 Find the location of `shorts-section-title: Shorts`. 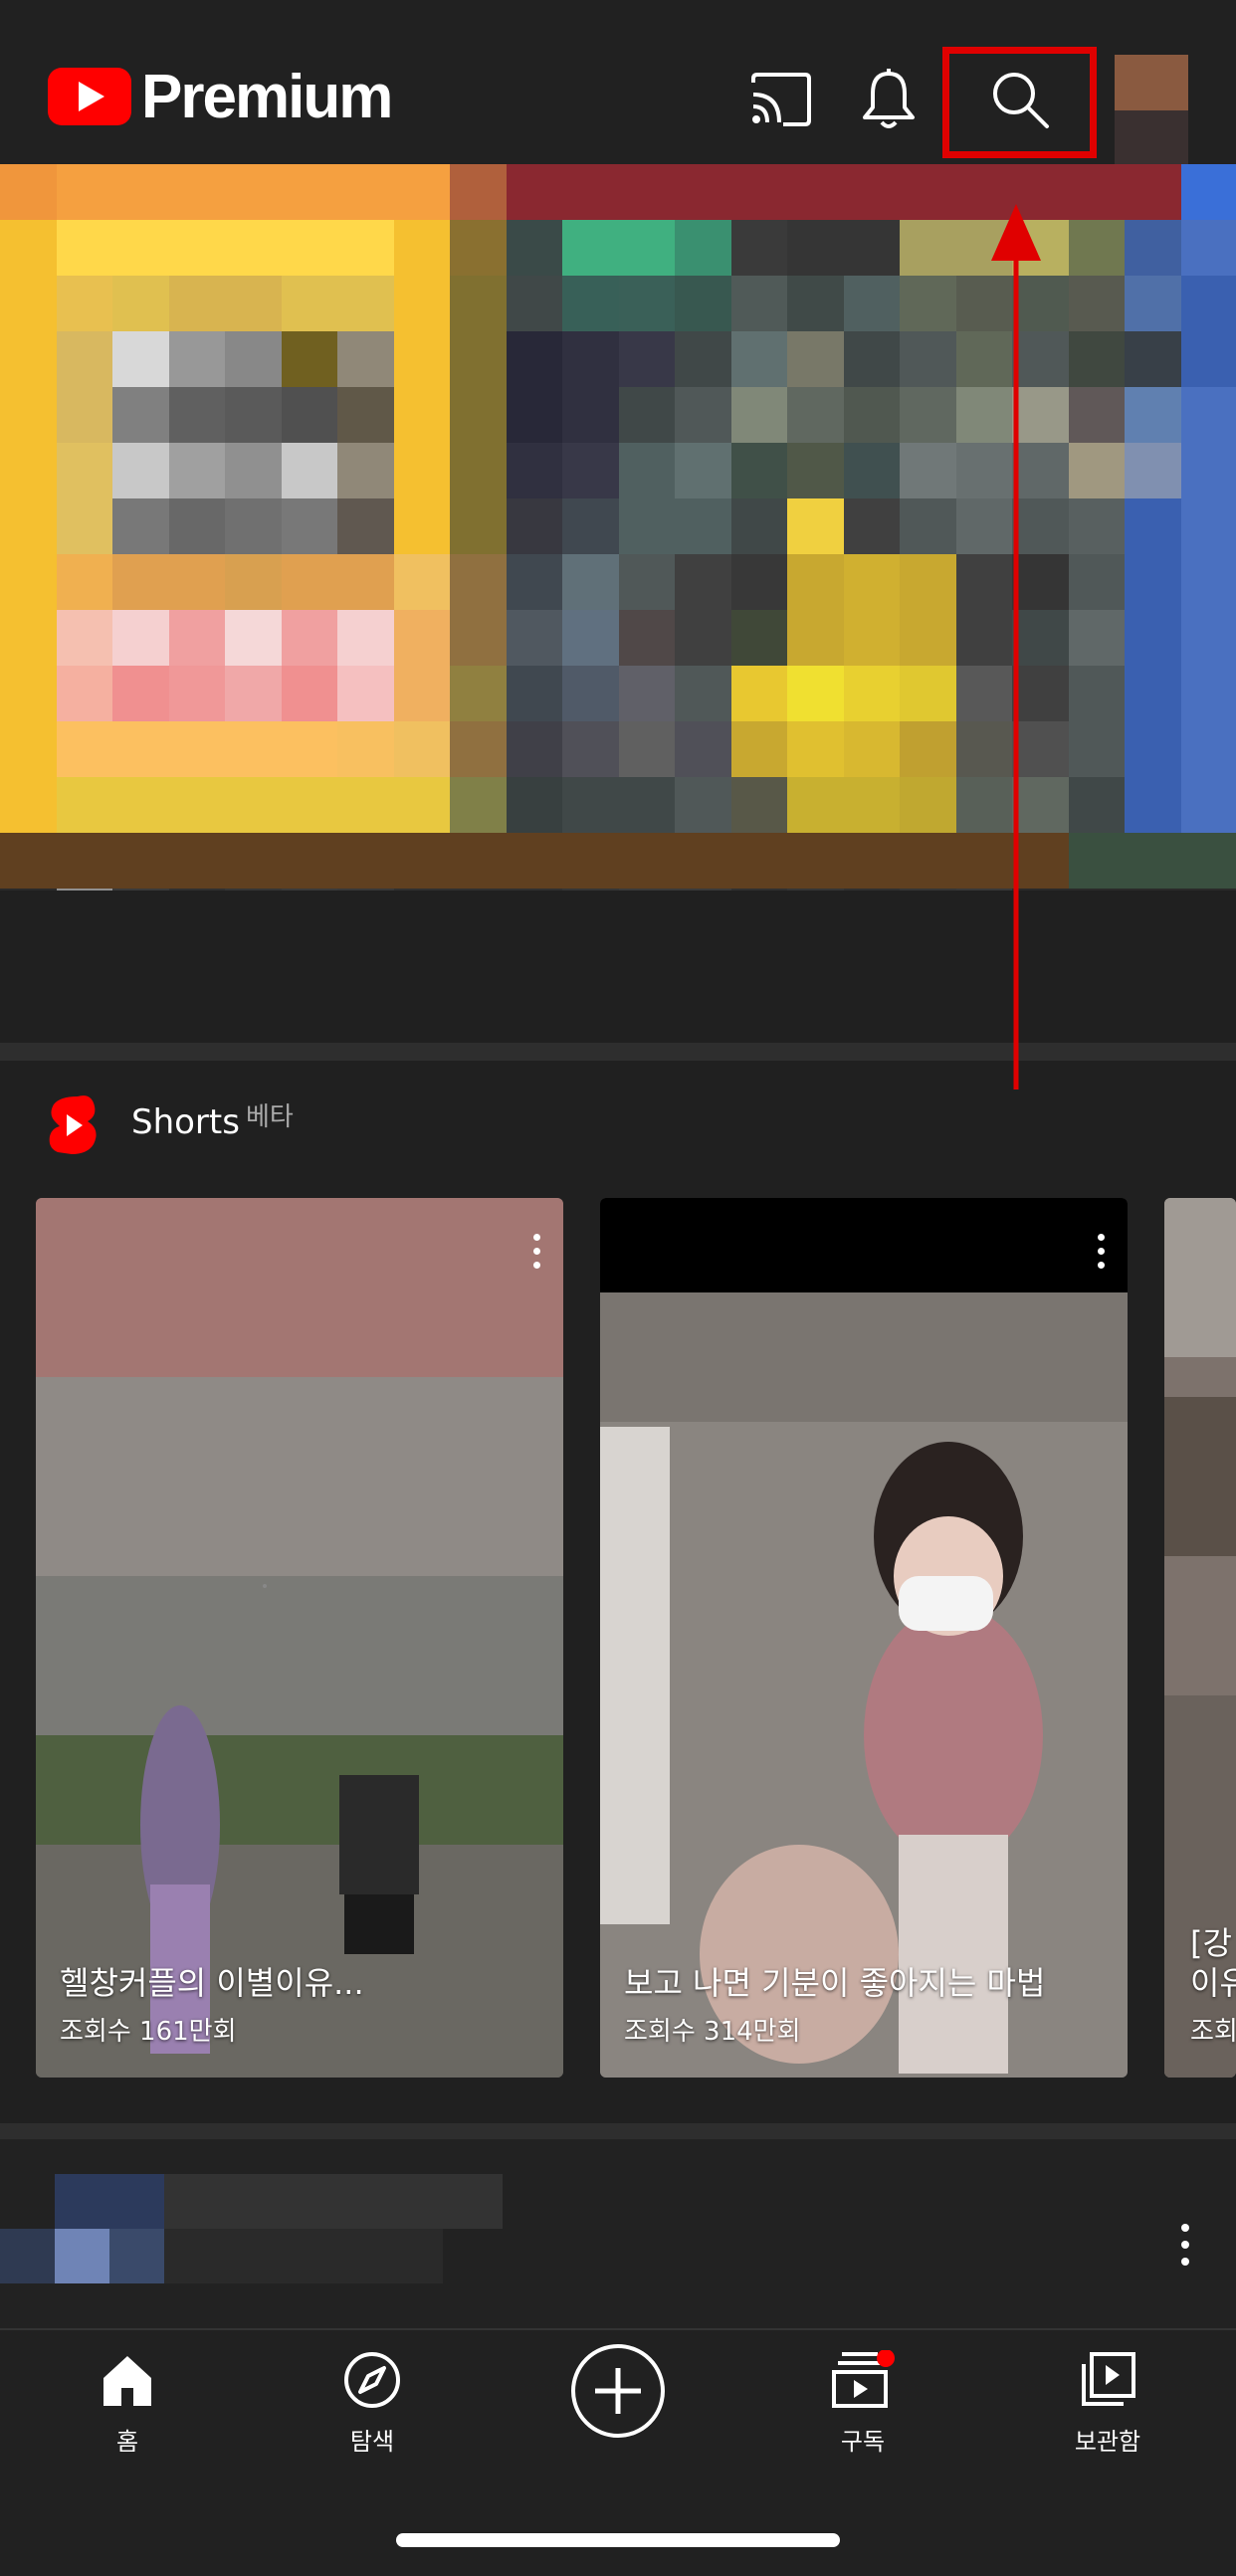

shorts-section-title: Shorts is located at coordinates (185, 1122).